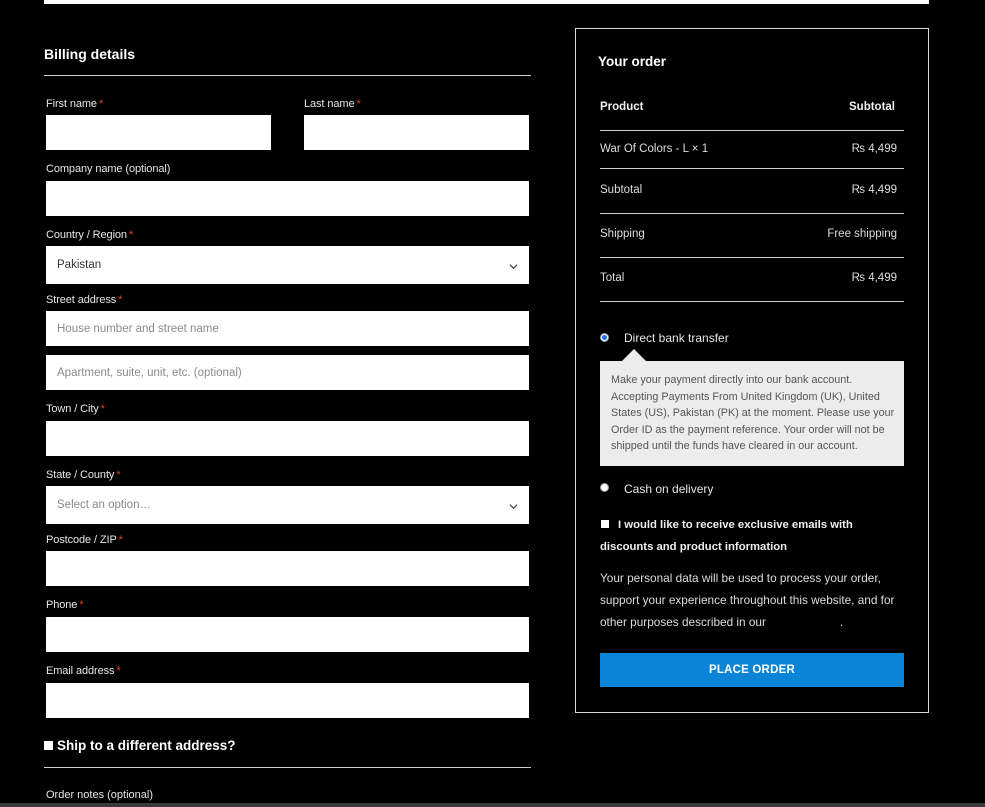 Image resolution: width=985 pixels, height=807 pixels. I want to click on table-row-subtotal: Subtotal, so click(621, 190).